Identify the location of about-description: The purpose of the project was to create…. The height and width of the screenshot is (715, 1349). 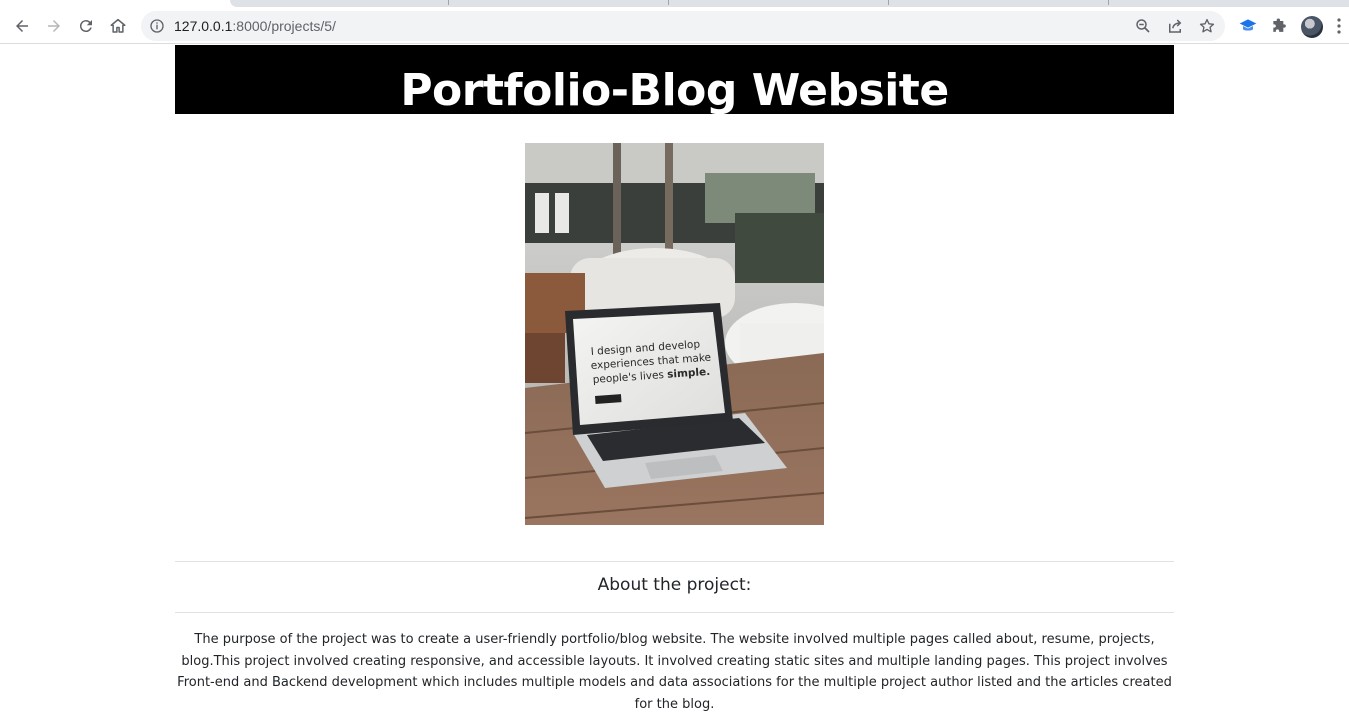
(674, 672).